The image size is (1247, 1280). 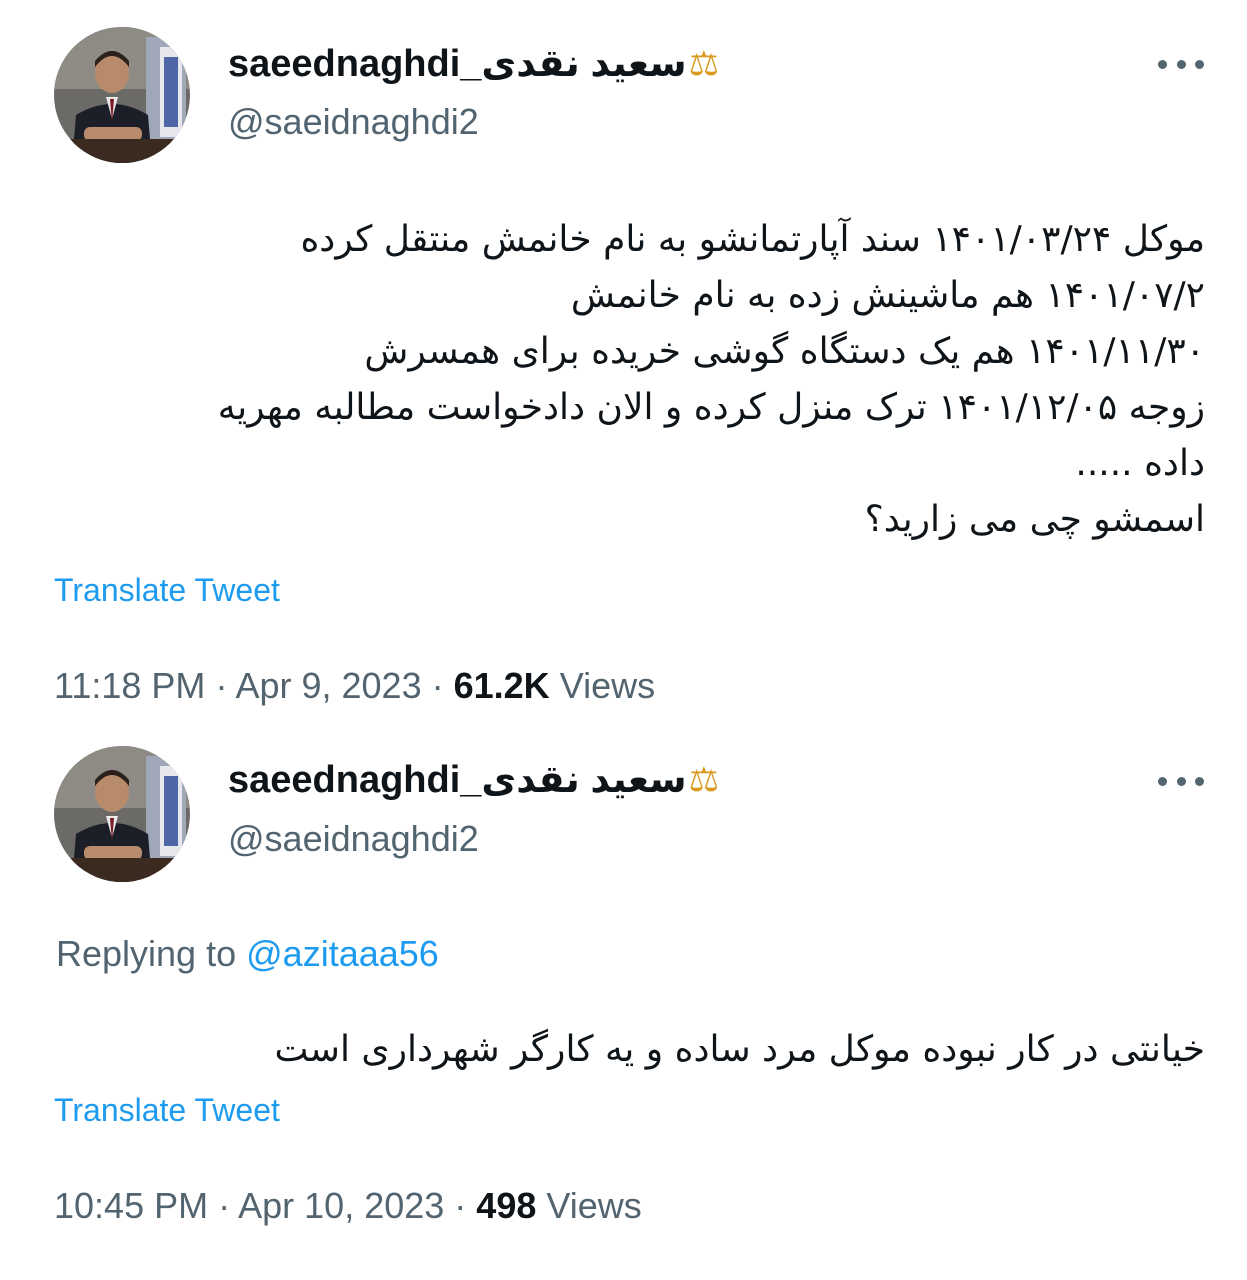 I want to click on replying-label: Replying to, so click(x=146, y=953).